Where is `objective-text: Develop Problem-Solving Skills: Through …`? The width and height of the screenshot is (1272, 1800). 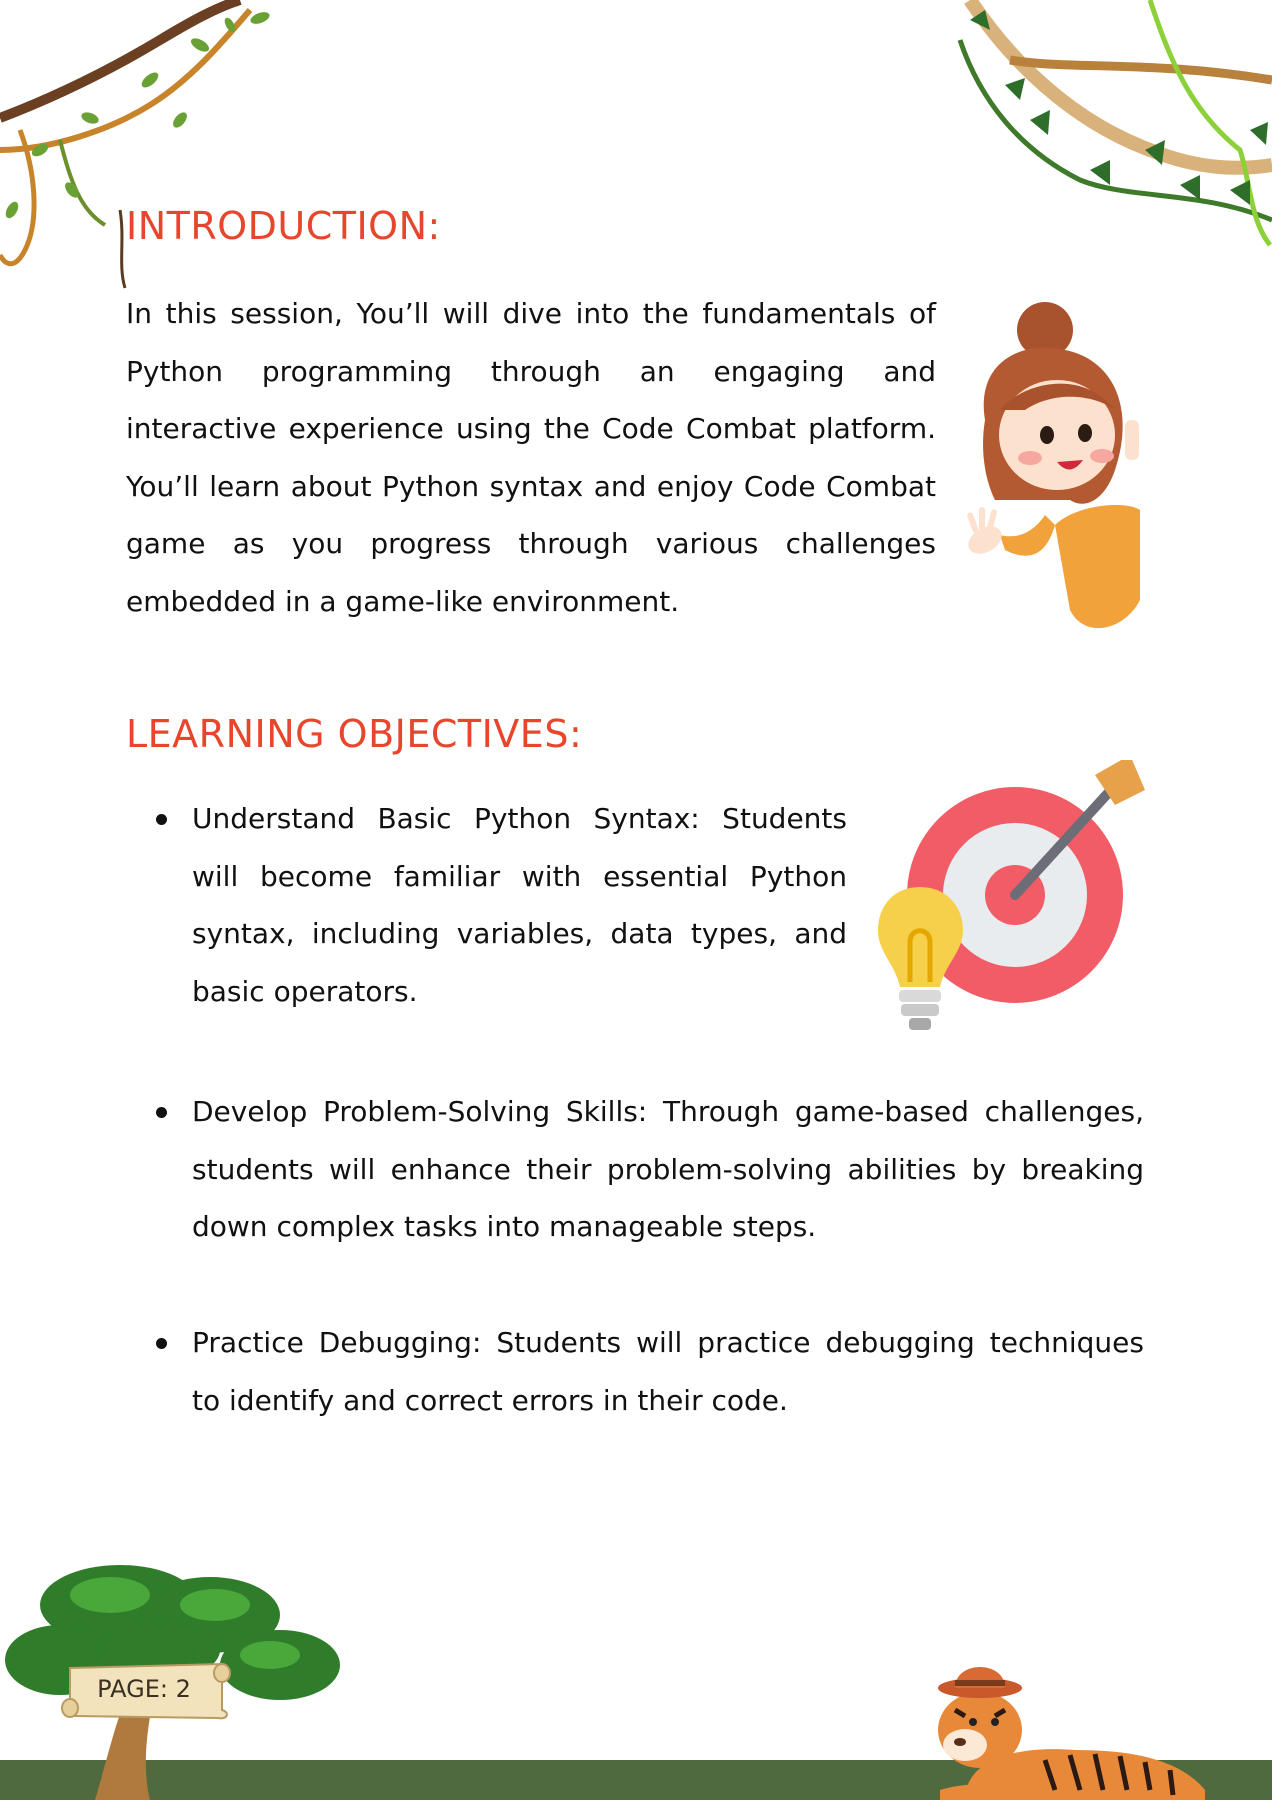
objective-text: Develop Problem-Solving Skills: Through … is located at coordinates (668, 1169).